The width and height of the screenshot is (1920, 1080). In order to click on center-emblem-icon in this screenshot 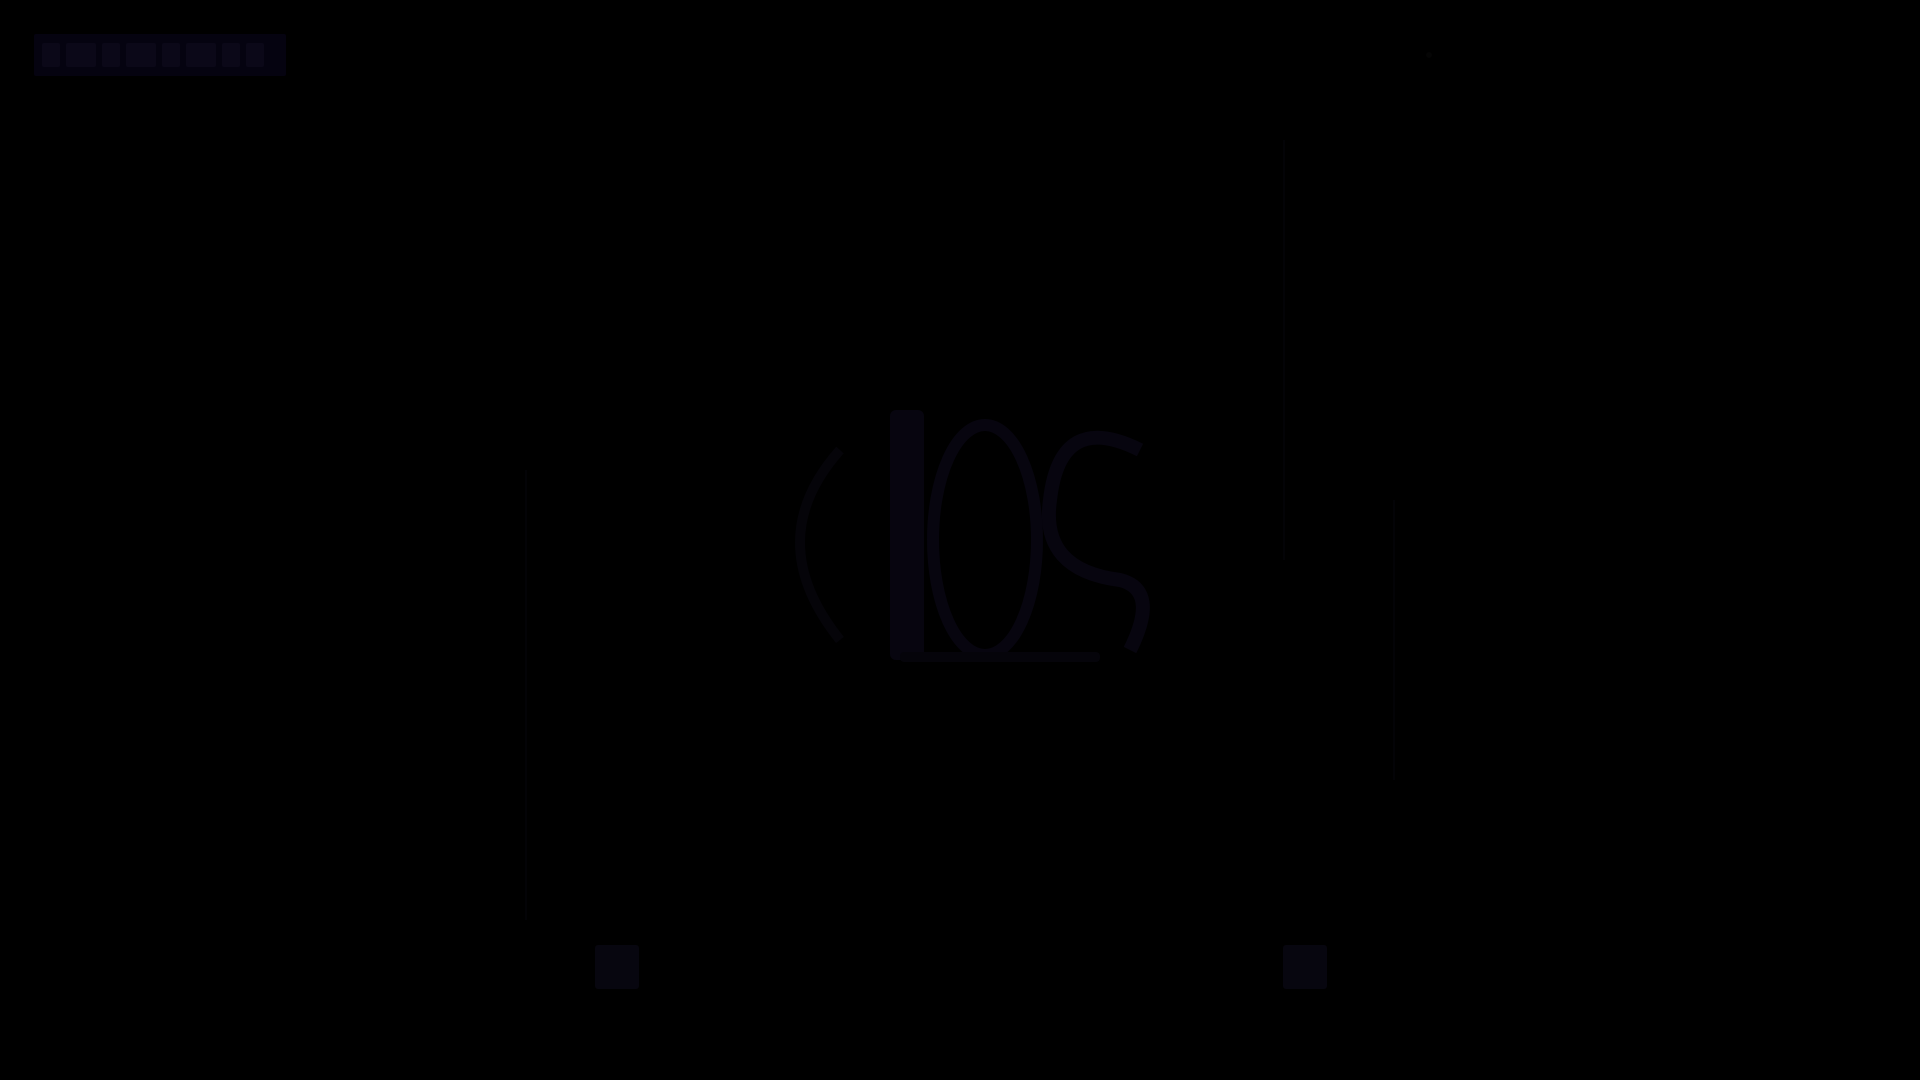, I will do `click(960, 540)`.